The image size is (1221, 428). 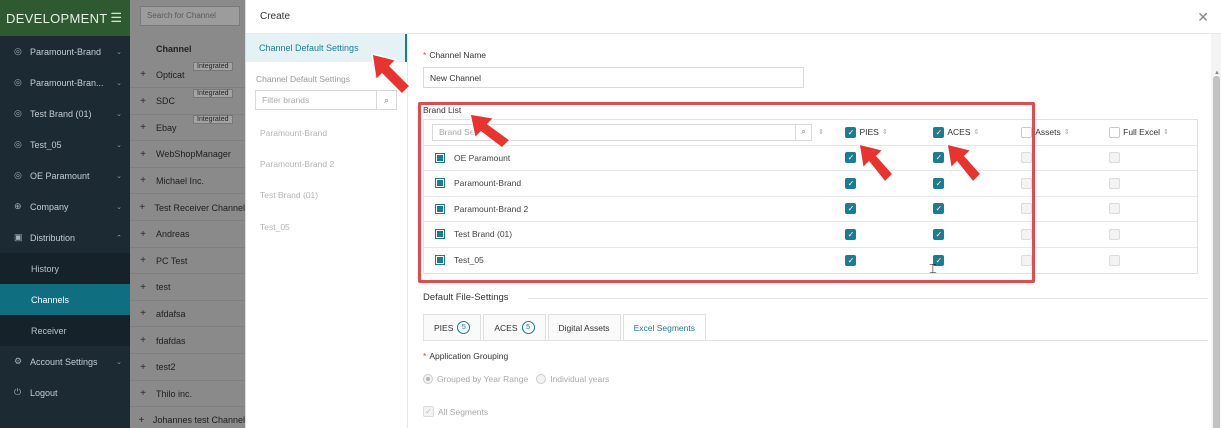 I want to click on tab-aces: ACES 5, so click(x=514, y=327).